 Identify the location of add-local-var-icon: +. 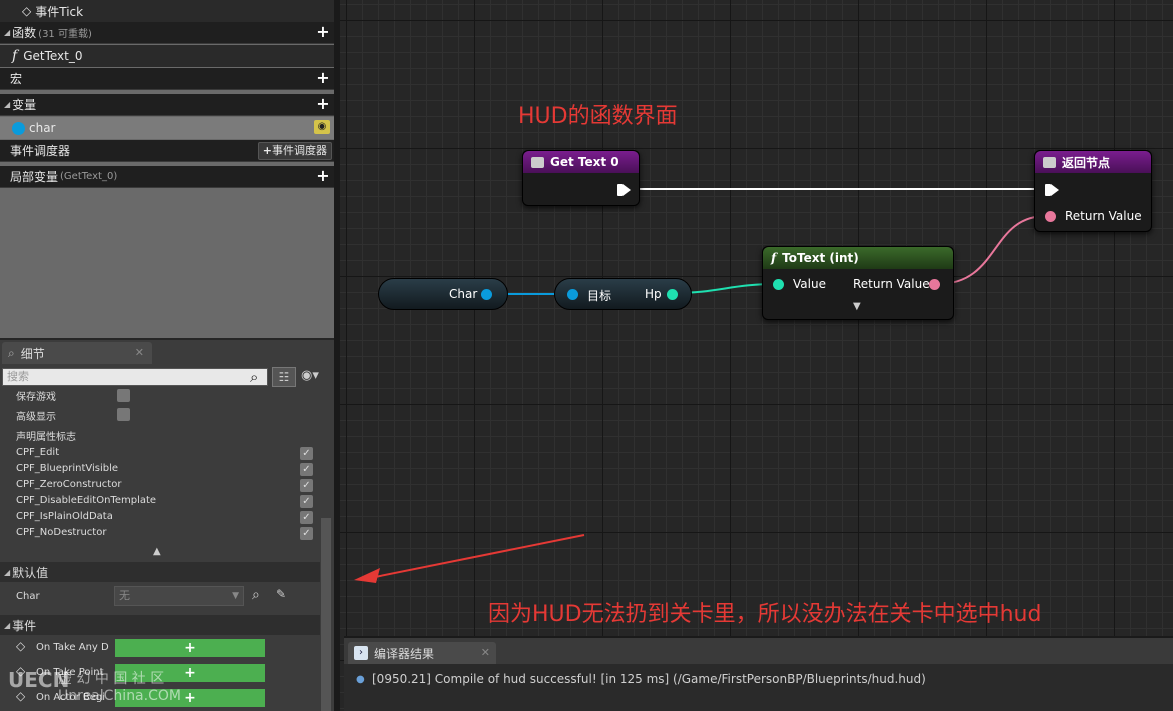
(323, 176).